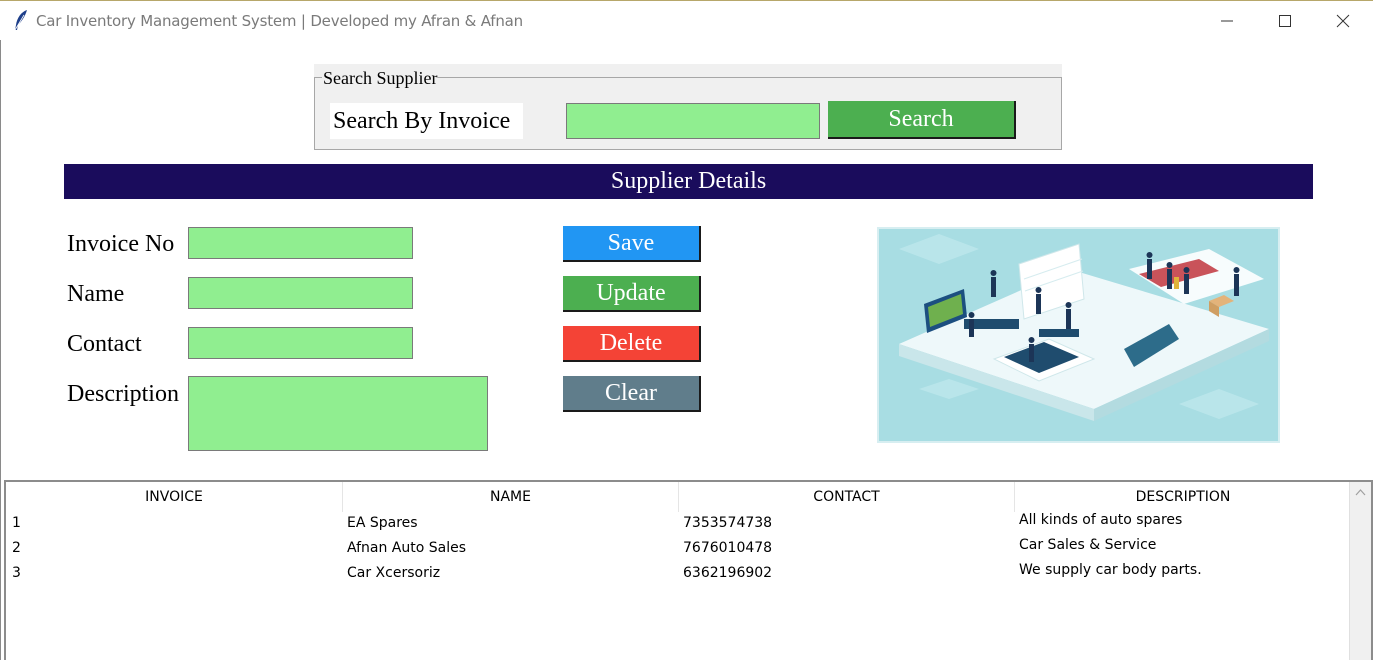 Image resolution: width=1373 pixels, height=660 pixels. I want to click on minimize-icon, so click(1227, 21).